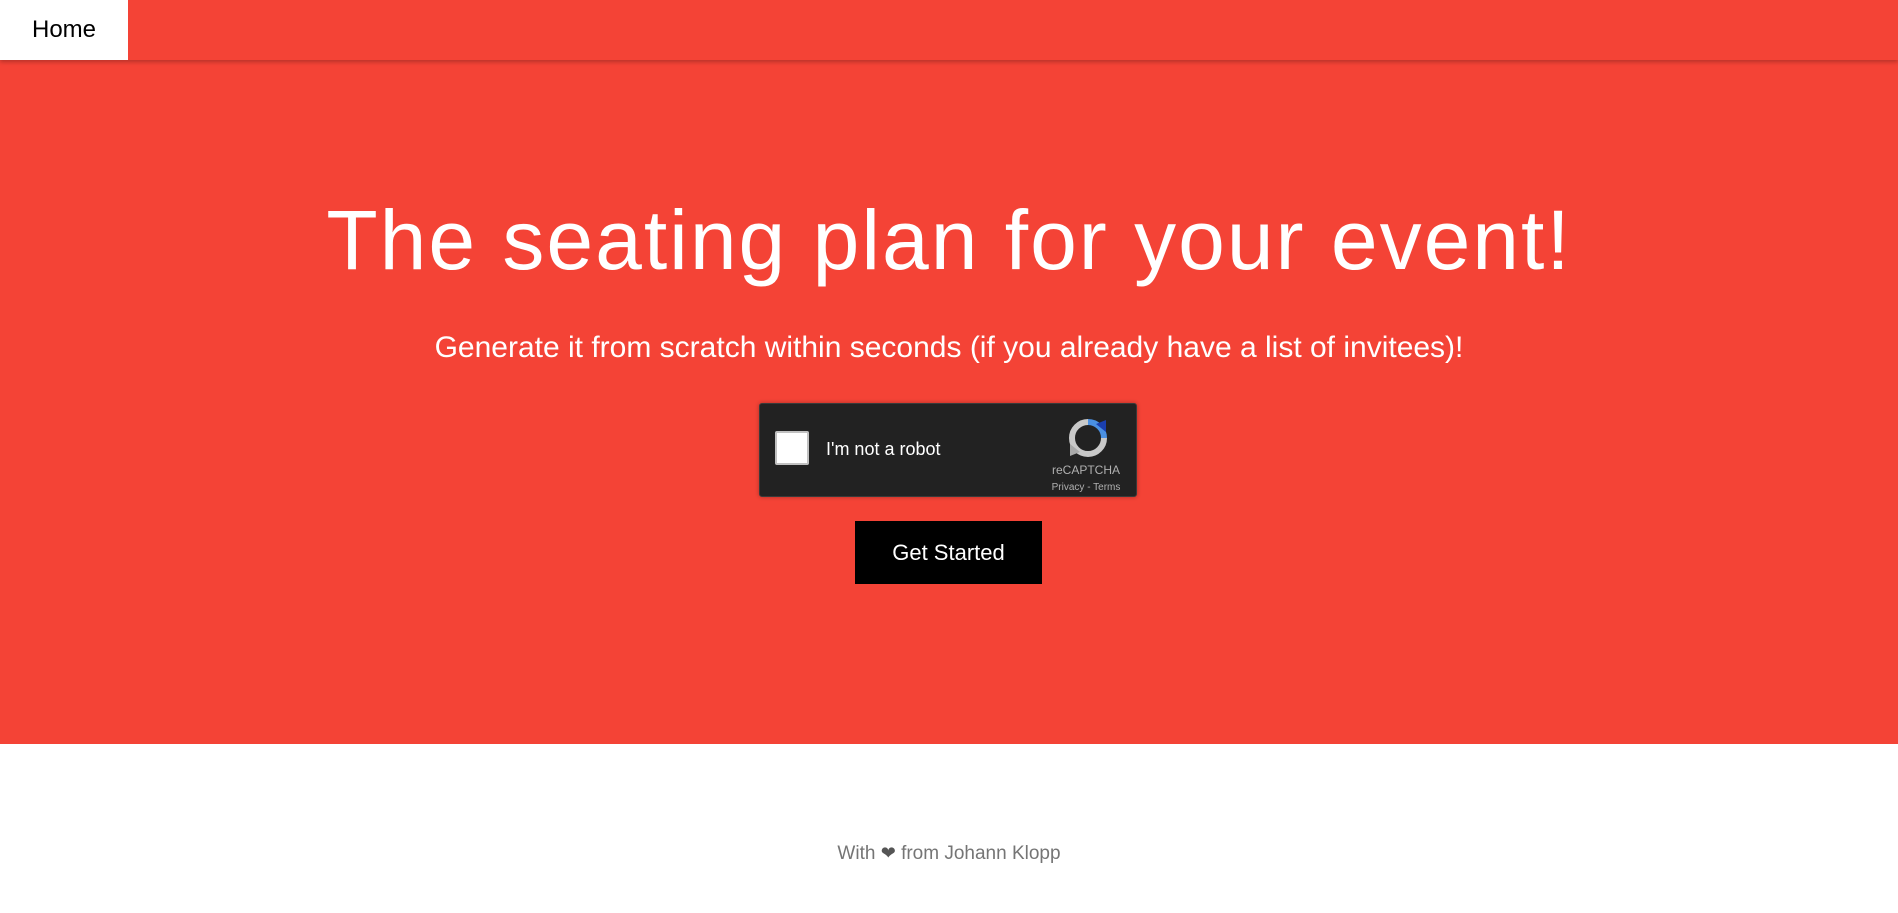 The image size is (1898, 913). Describe the element at coordinates (949, 30) in the screenshot. I see `top-navbar: Home` at that location.